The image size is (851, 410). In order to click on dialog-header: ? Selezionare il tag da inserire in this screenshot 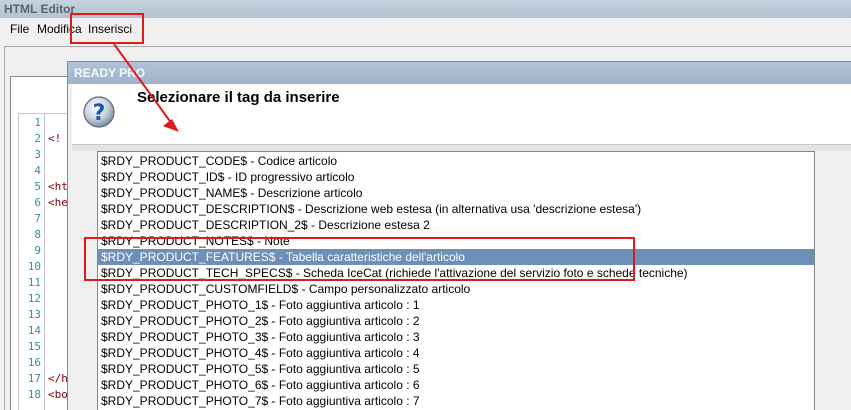, I will do `click(461, 114)`.